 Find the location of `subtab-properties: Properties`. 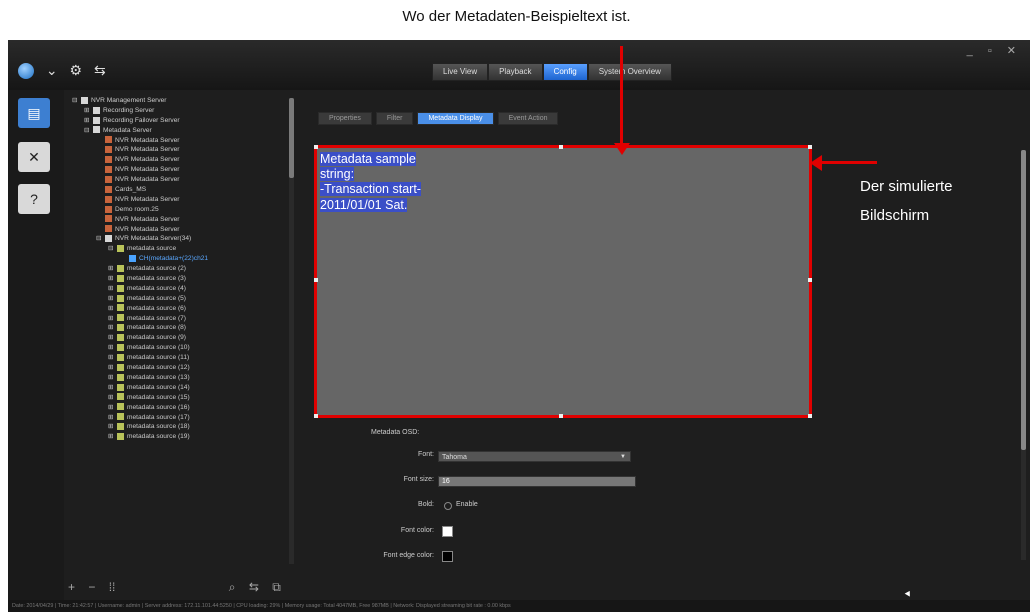

subtab-properties: Properties is located at coordinates (345, 118).